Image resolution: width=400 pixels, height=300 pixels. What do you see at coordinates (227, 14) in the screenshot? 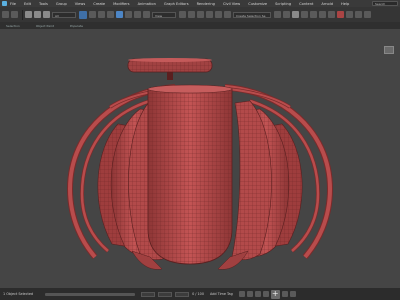
I see `spinner-snap-icon` at bounding box center [227, 14].